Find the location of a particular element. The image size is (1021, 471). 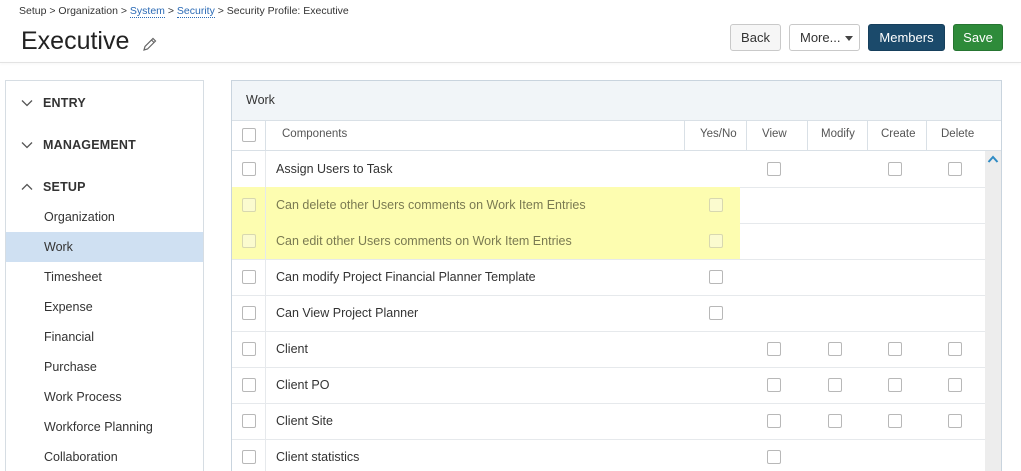

column-header-components: Components is located at coordinates (314, 134).